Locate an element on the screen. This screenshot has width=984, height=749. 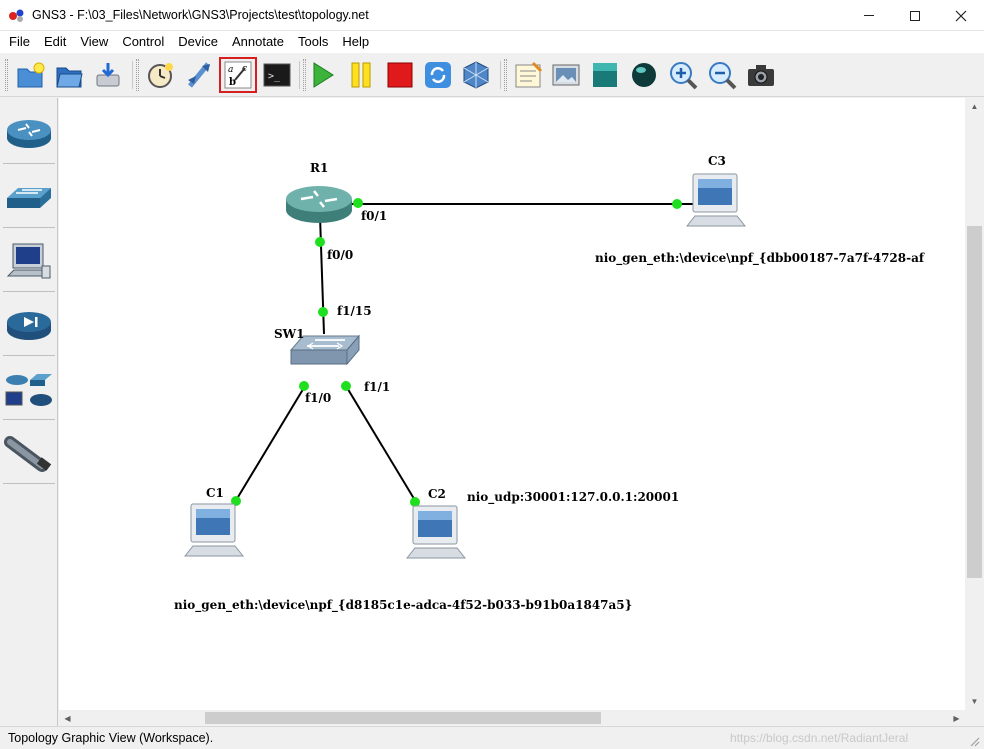
open-project-button is located at coordinates (69, 75).